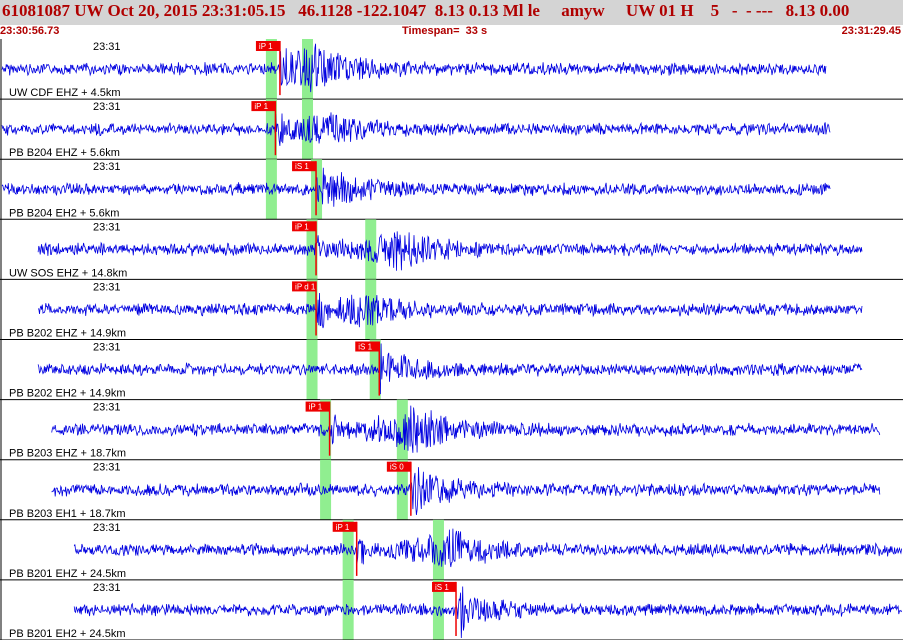 The width and height of the screenshot is (903, 640). I want to click on pick-label: iP d 1, so click(305, 286).